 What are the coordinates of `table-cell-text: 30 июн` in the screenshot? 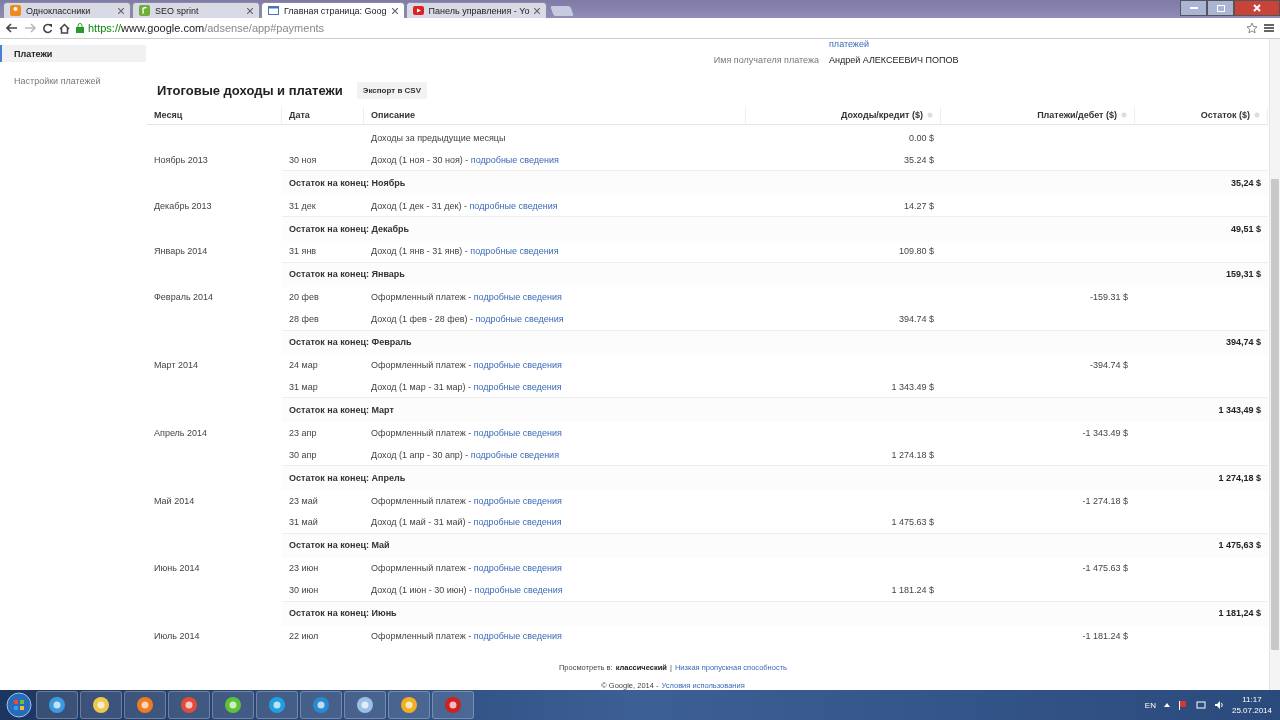 It's located at (304, 590).